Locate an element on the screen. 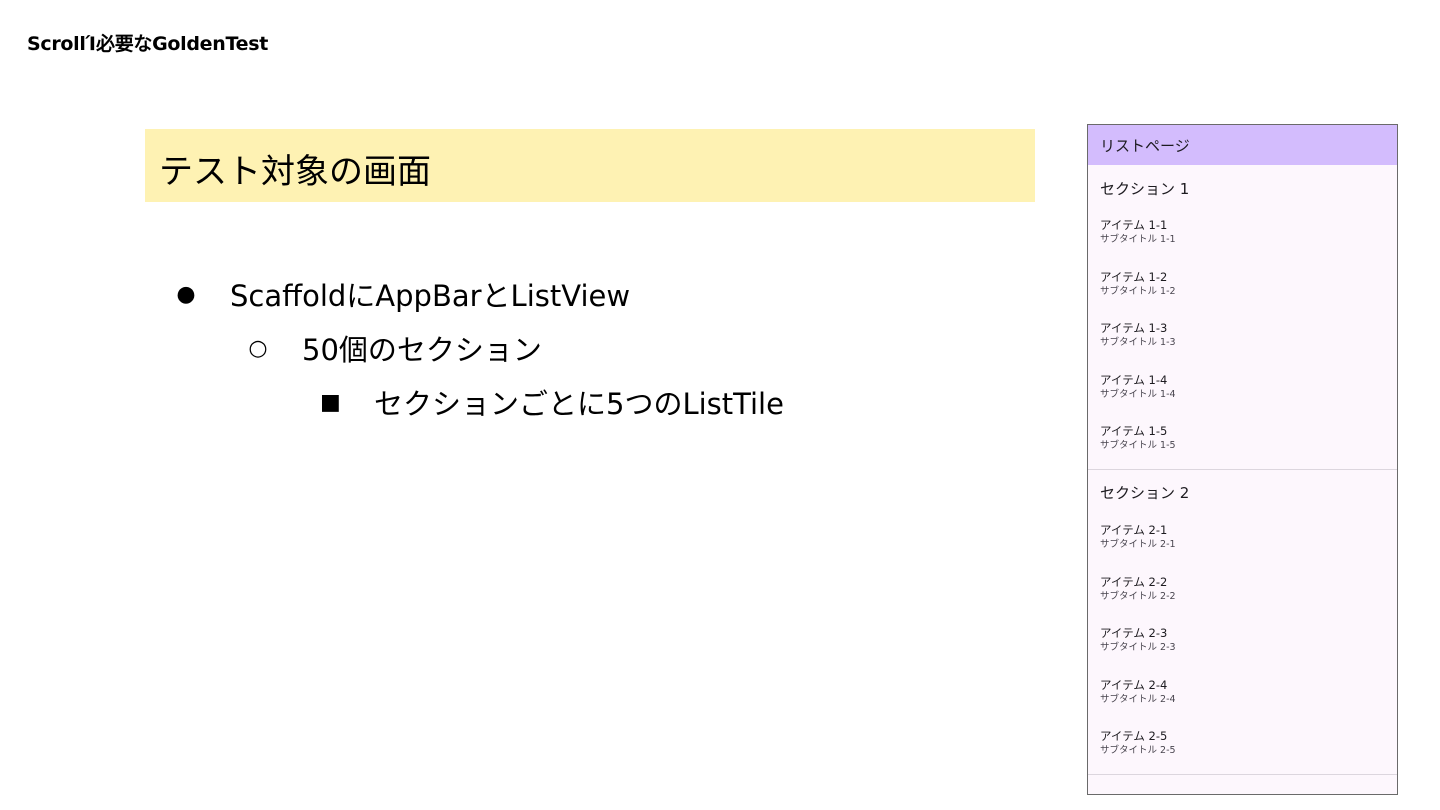 Image resolution: width=1440 pixels, height=810 pixels. list-tile-subtitle: サブタイトル 2-3 is located at coordinates (1138, 648).